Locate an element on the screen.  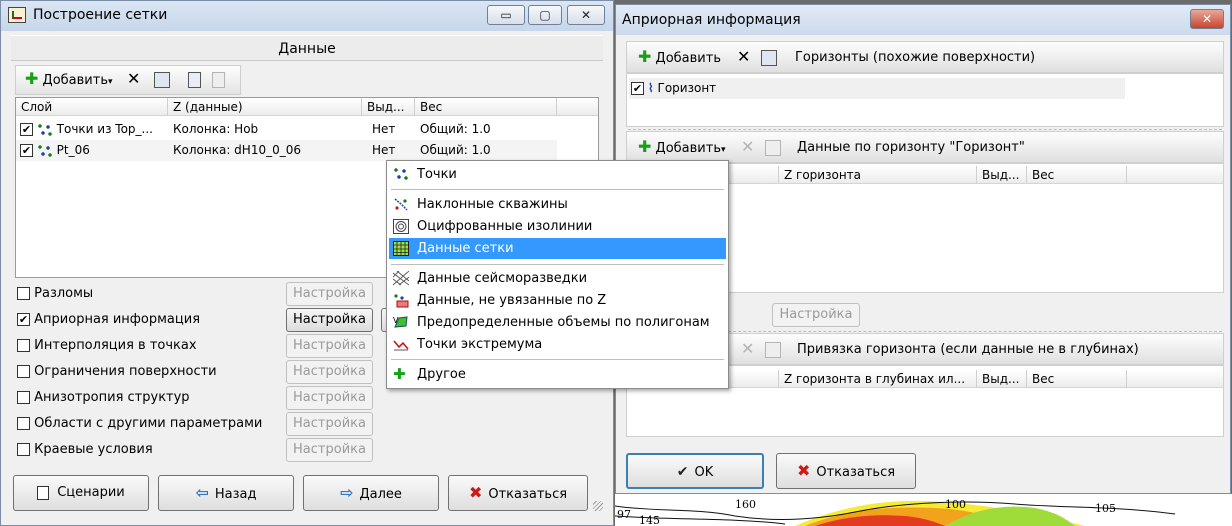
cancel-icon: ✖ is located at coordinates (803, 470).